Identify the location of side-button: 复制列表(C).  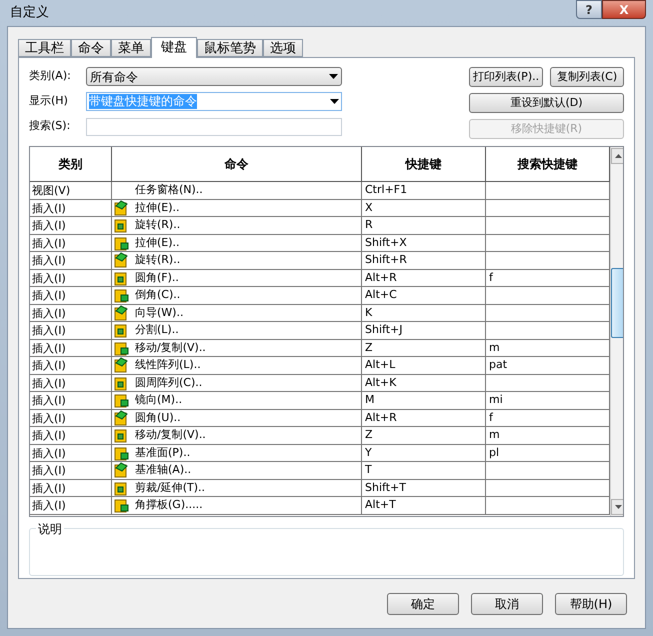
(587, 77).